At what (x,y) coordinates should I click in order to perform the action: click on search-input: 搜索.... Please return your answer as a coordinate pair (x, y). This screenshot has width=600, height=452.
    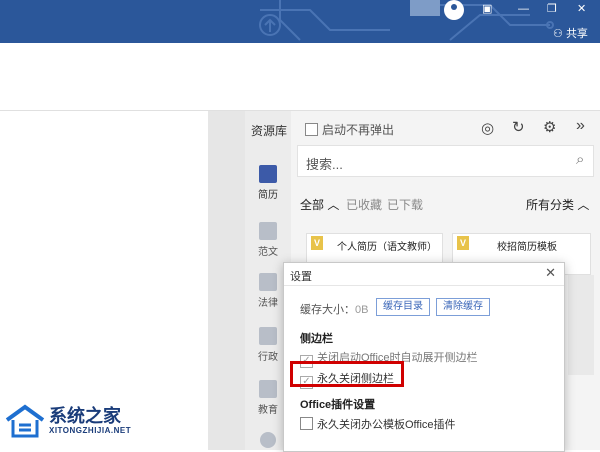
    Looking at the image, I should click on (324, 163).